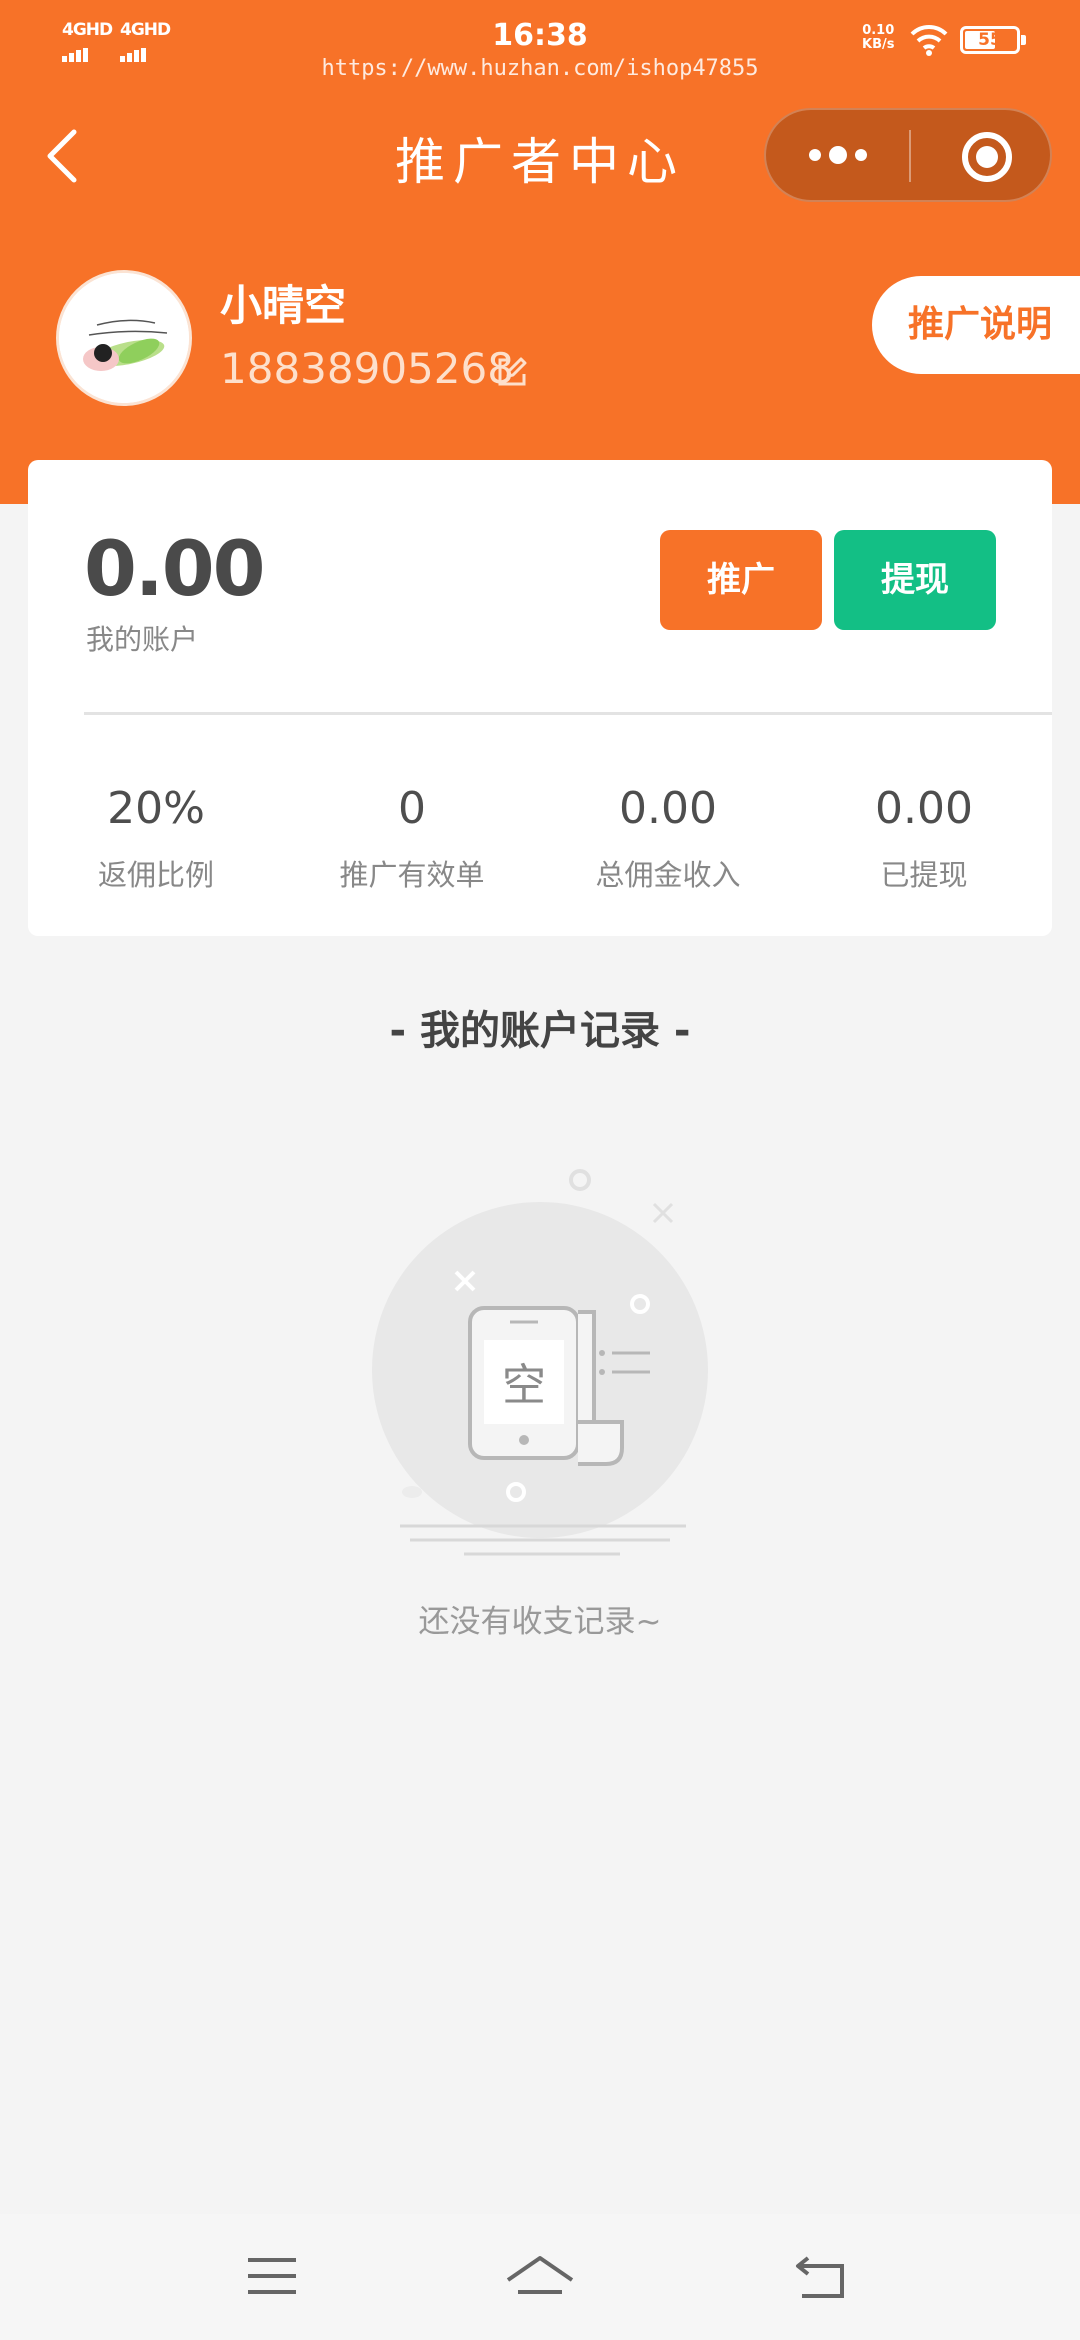 The height and width of the screenshot is (2340, 1080). I want to click on card-divider, so click(568, 713).